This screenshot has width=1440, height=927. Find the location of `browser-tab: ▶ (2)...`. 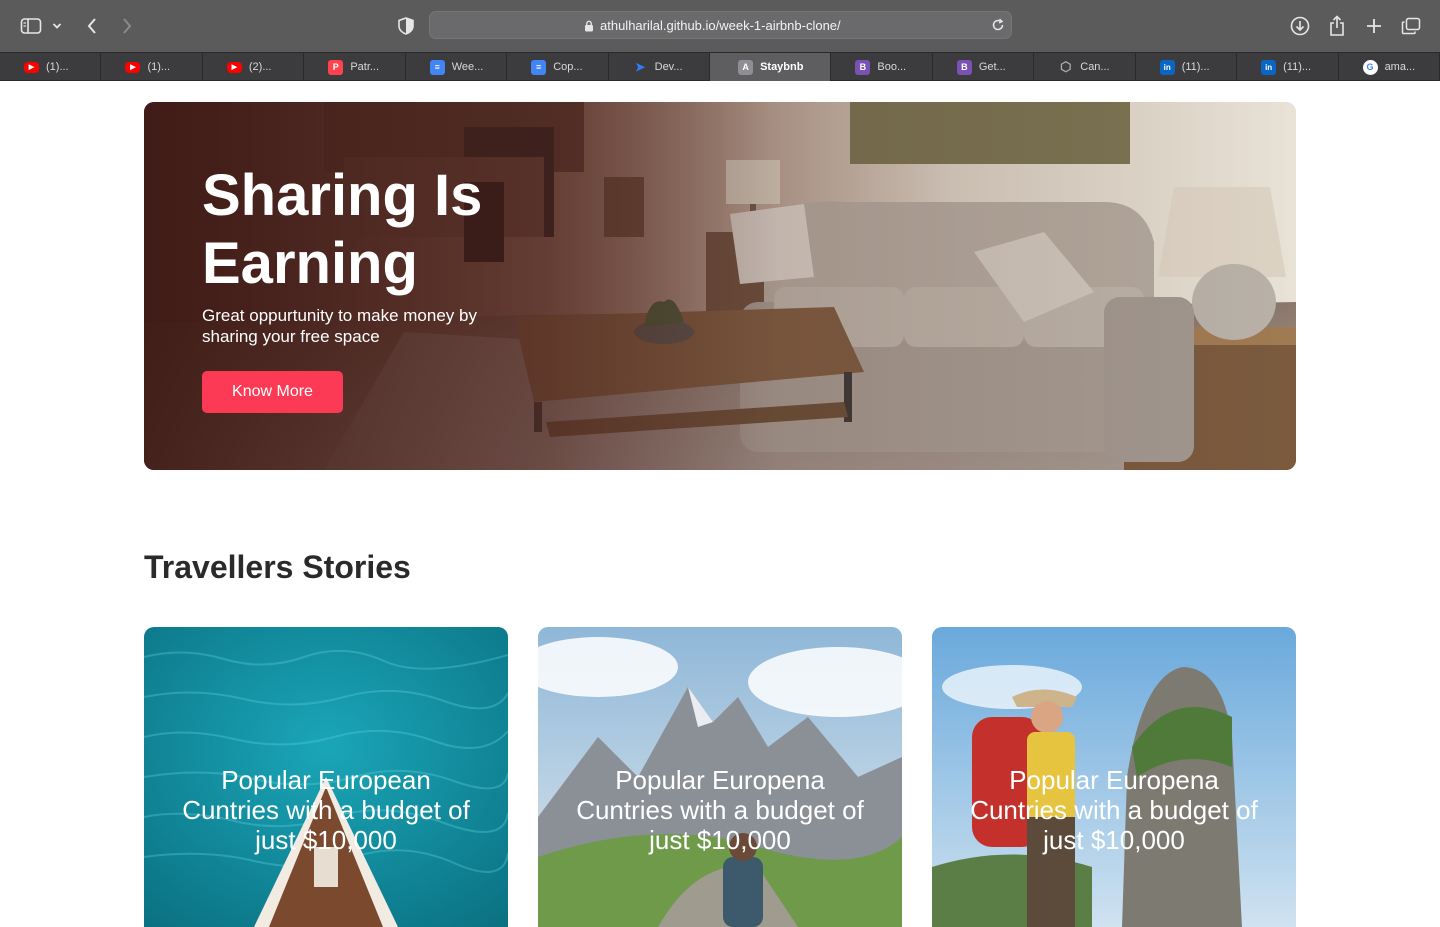

browser-tab: ▶ (2)... is located at coordinates (254, 67).